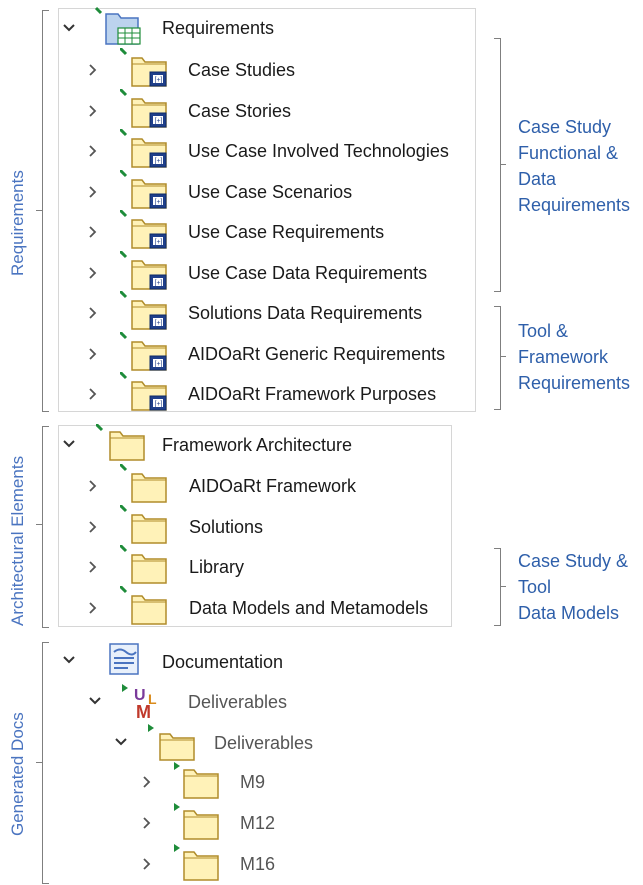  Describe the element at coordinates (318, 151) in the screenshot. I see `tree-item: Use Case Involved Technologies` at that location.